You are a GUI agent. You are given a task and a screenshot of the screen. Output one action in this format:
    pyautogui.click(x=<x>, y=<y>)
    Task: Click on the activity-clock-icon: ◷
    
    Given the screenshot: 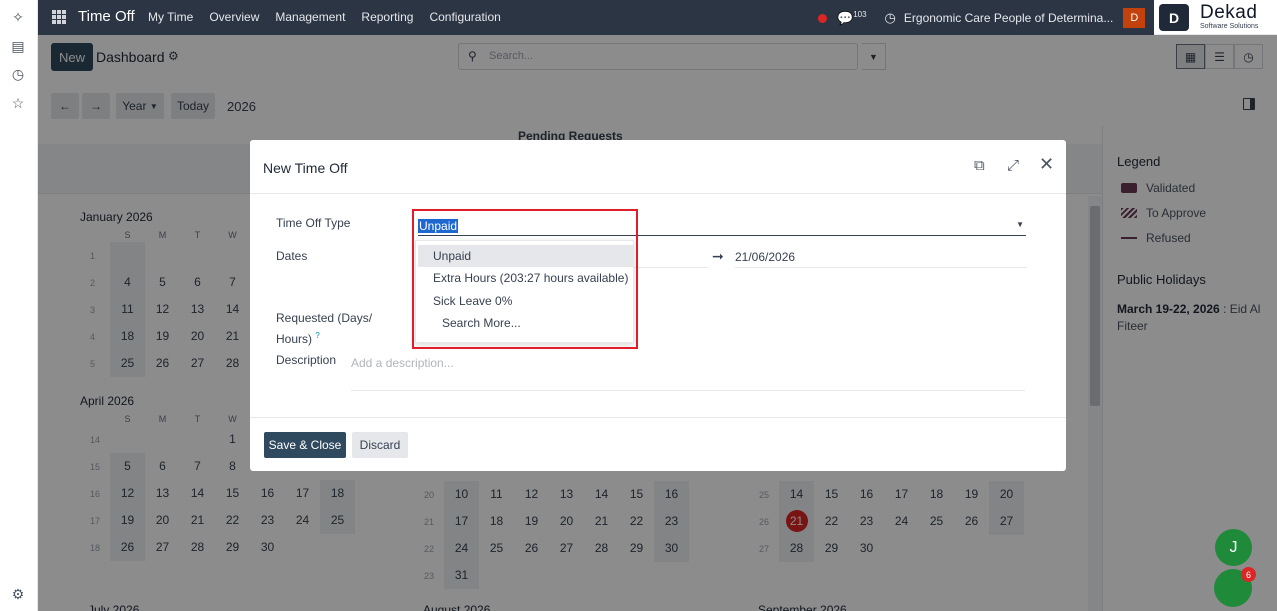 What is the action you would take?
    pyautogui.click(x=890, y=18)
    